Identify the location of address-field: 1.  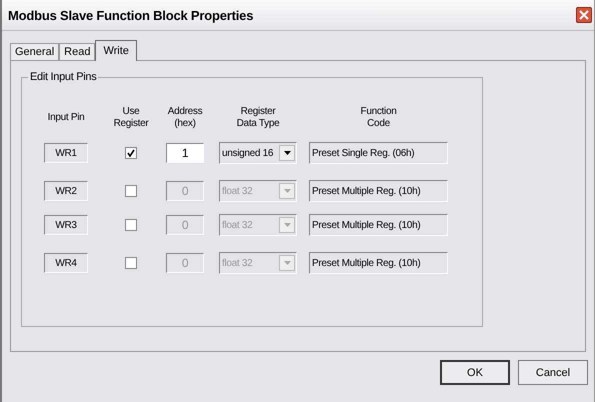
(185, 153).